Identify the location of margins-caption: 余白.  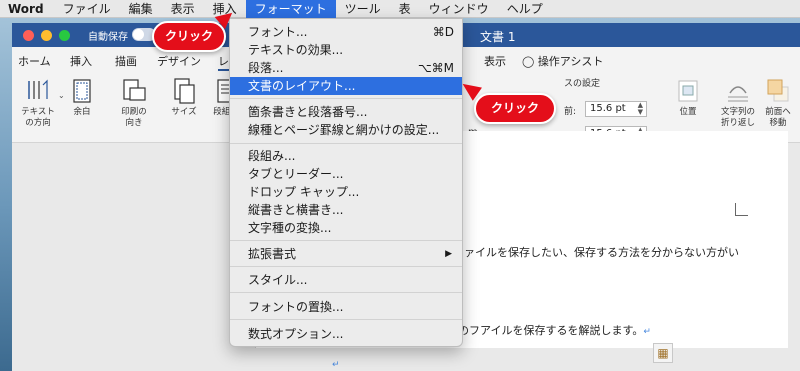
(82, 112).